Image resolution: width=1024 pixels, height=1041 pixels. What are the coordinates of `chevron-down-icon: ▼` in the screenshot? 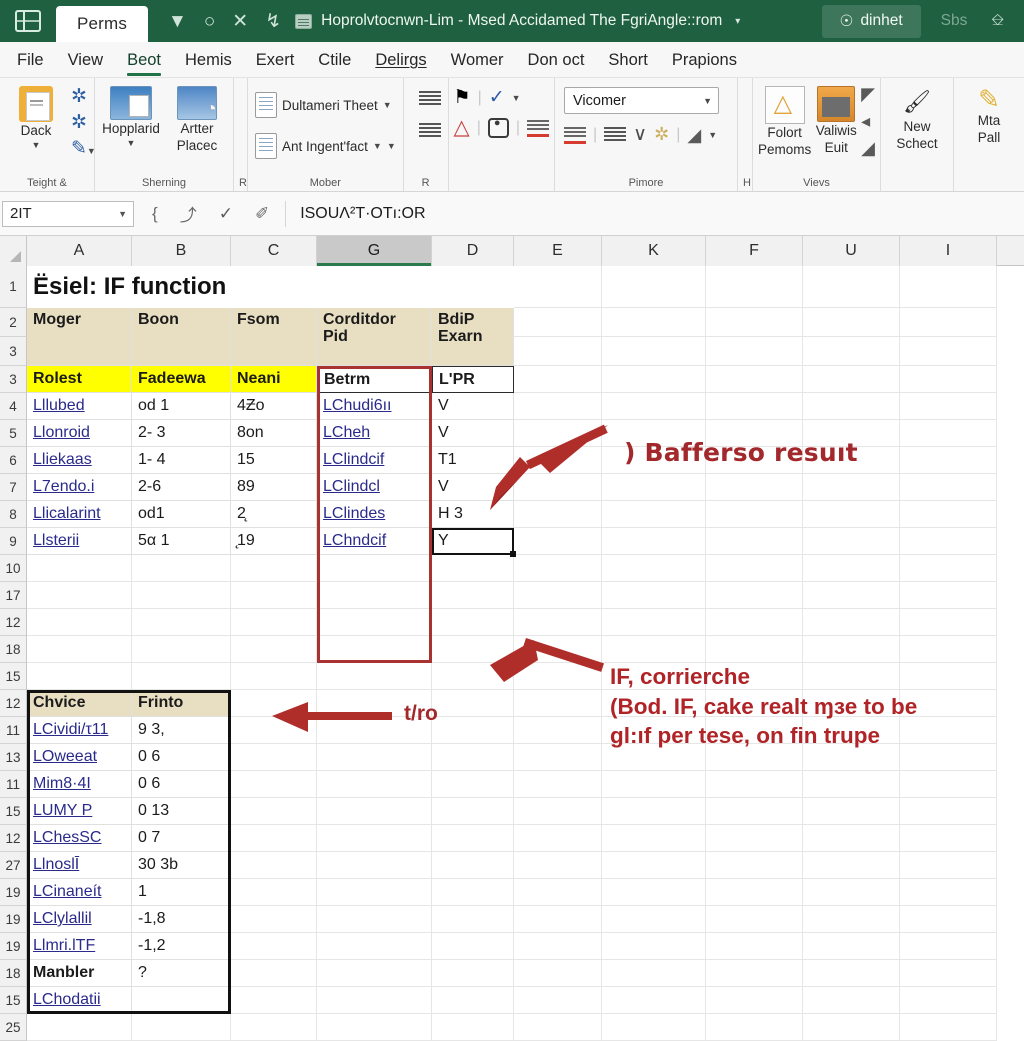 It's located at (122, 214).